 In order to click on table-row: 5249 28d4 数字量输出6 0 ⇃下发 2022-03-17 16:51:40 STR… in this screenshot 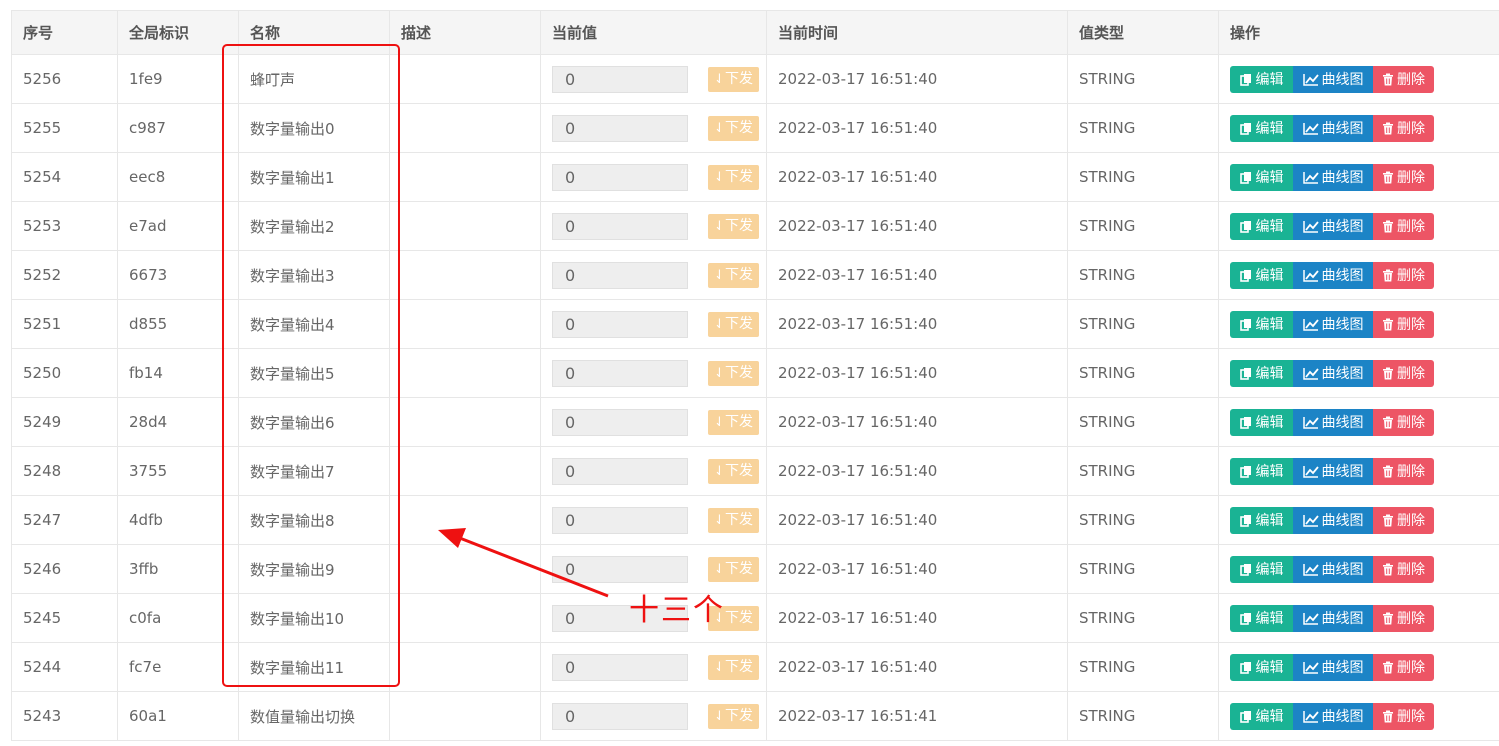, I will do `click(755, 422)`.